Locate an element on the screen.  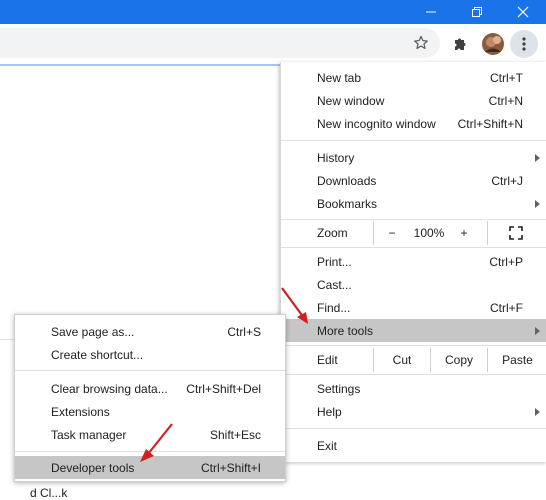
bookmark-star-icon is located at coordinates (421, 42).